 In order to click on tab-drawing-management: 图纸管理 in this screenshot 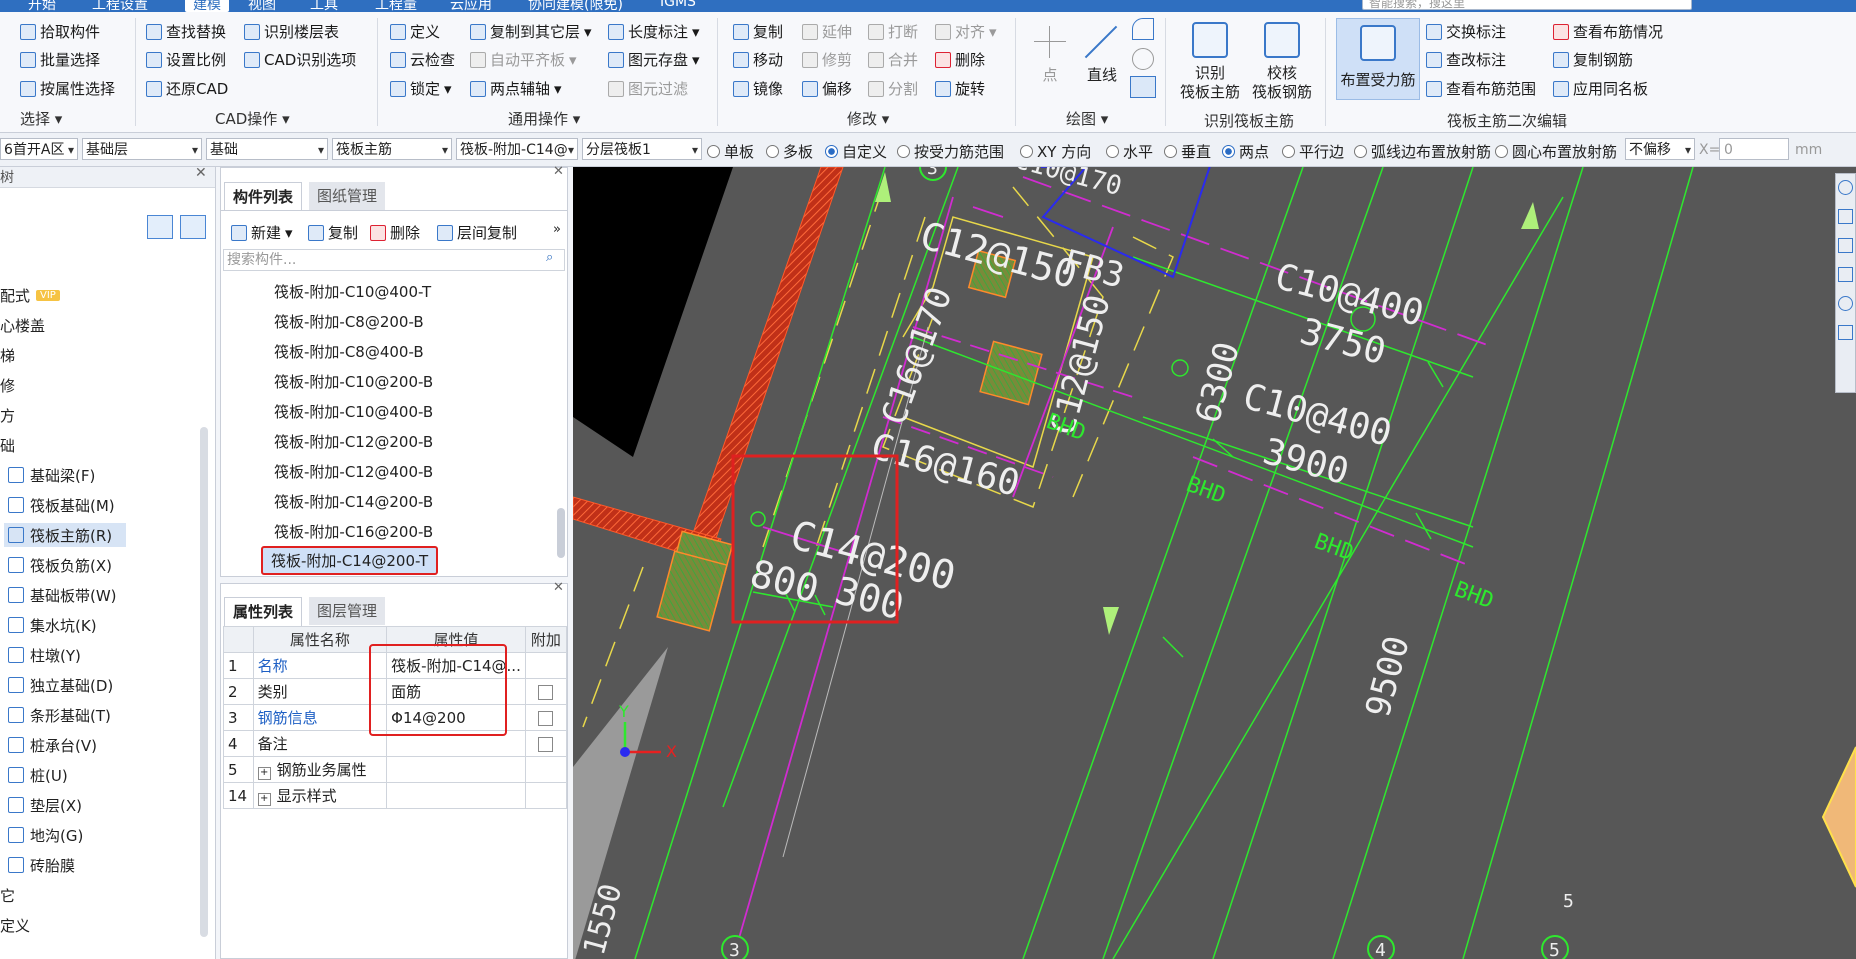, I will do `click(347, 196)`.